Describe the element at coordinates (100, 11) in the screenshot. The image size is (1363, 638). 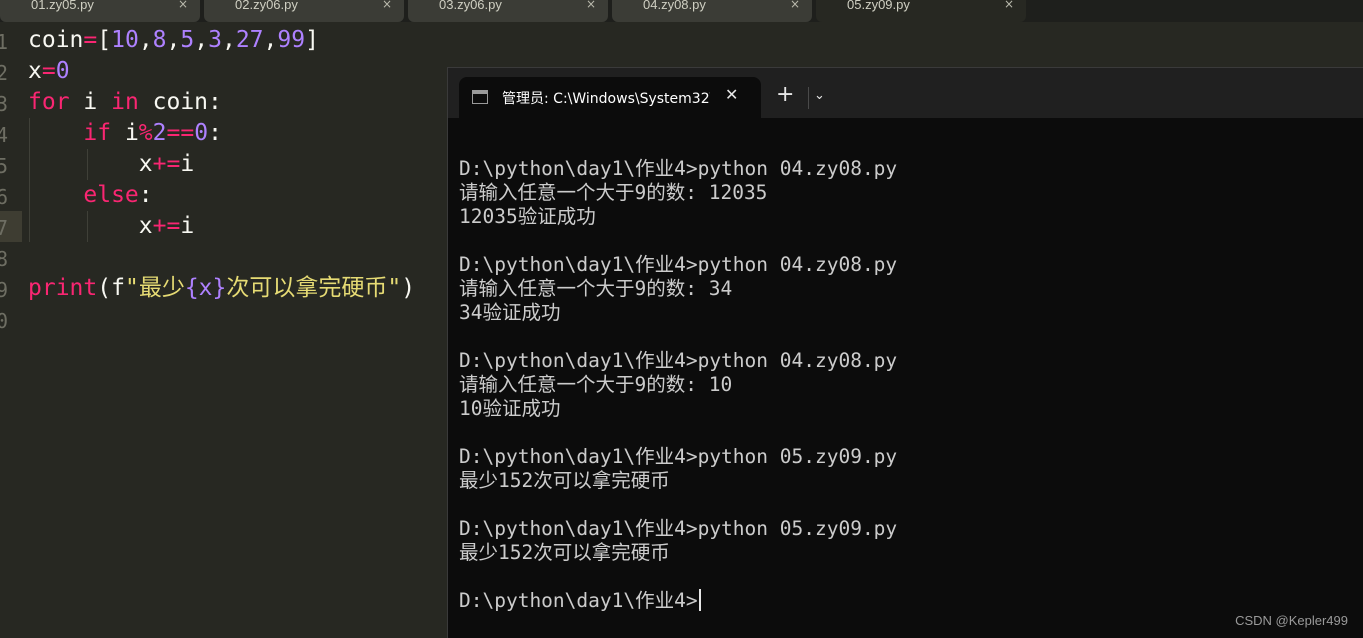
I see `editor-tab-01-zy05: 01.zy05.py ×` at that location.